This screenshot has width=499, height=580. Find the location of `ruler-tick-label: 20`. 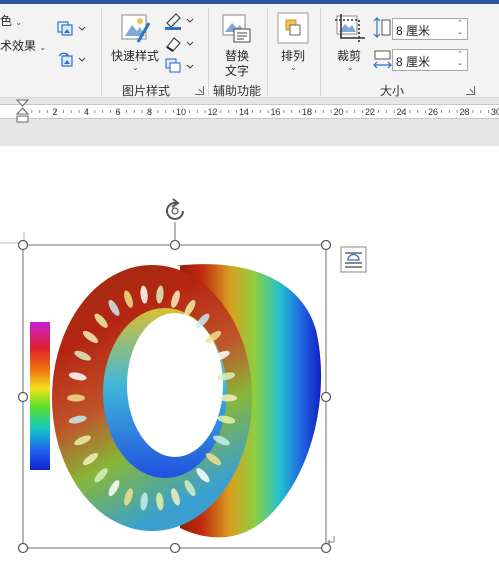

ruler-tick-label: 20 is located at coordinates (338, 112).